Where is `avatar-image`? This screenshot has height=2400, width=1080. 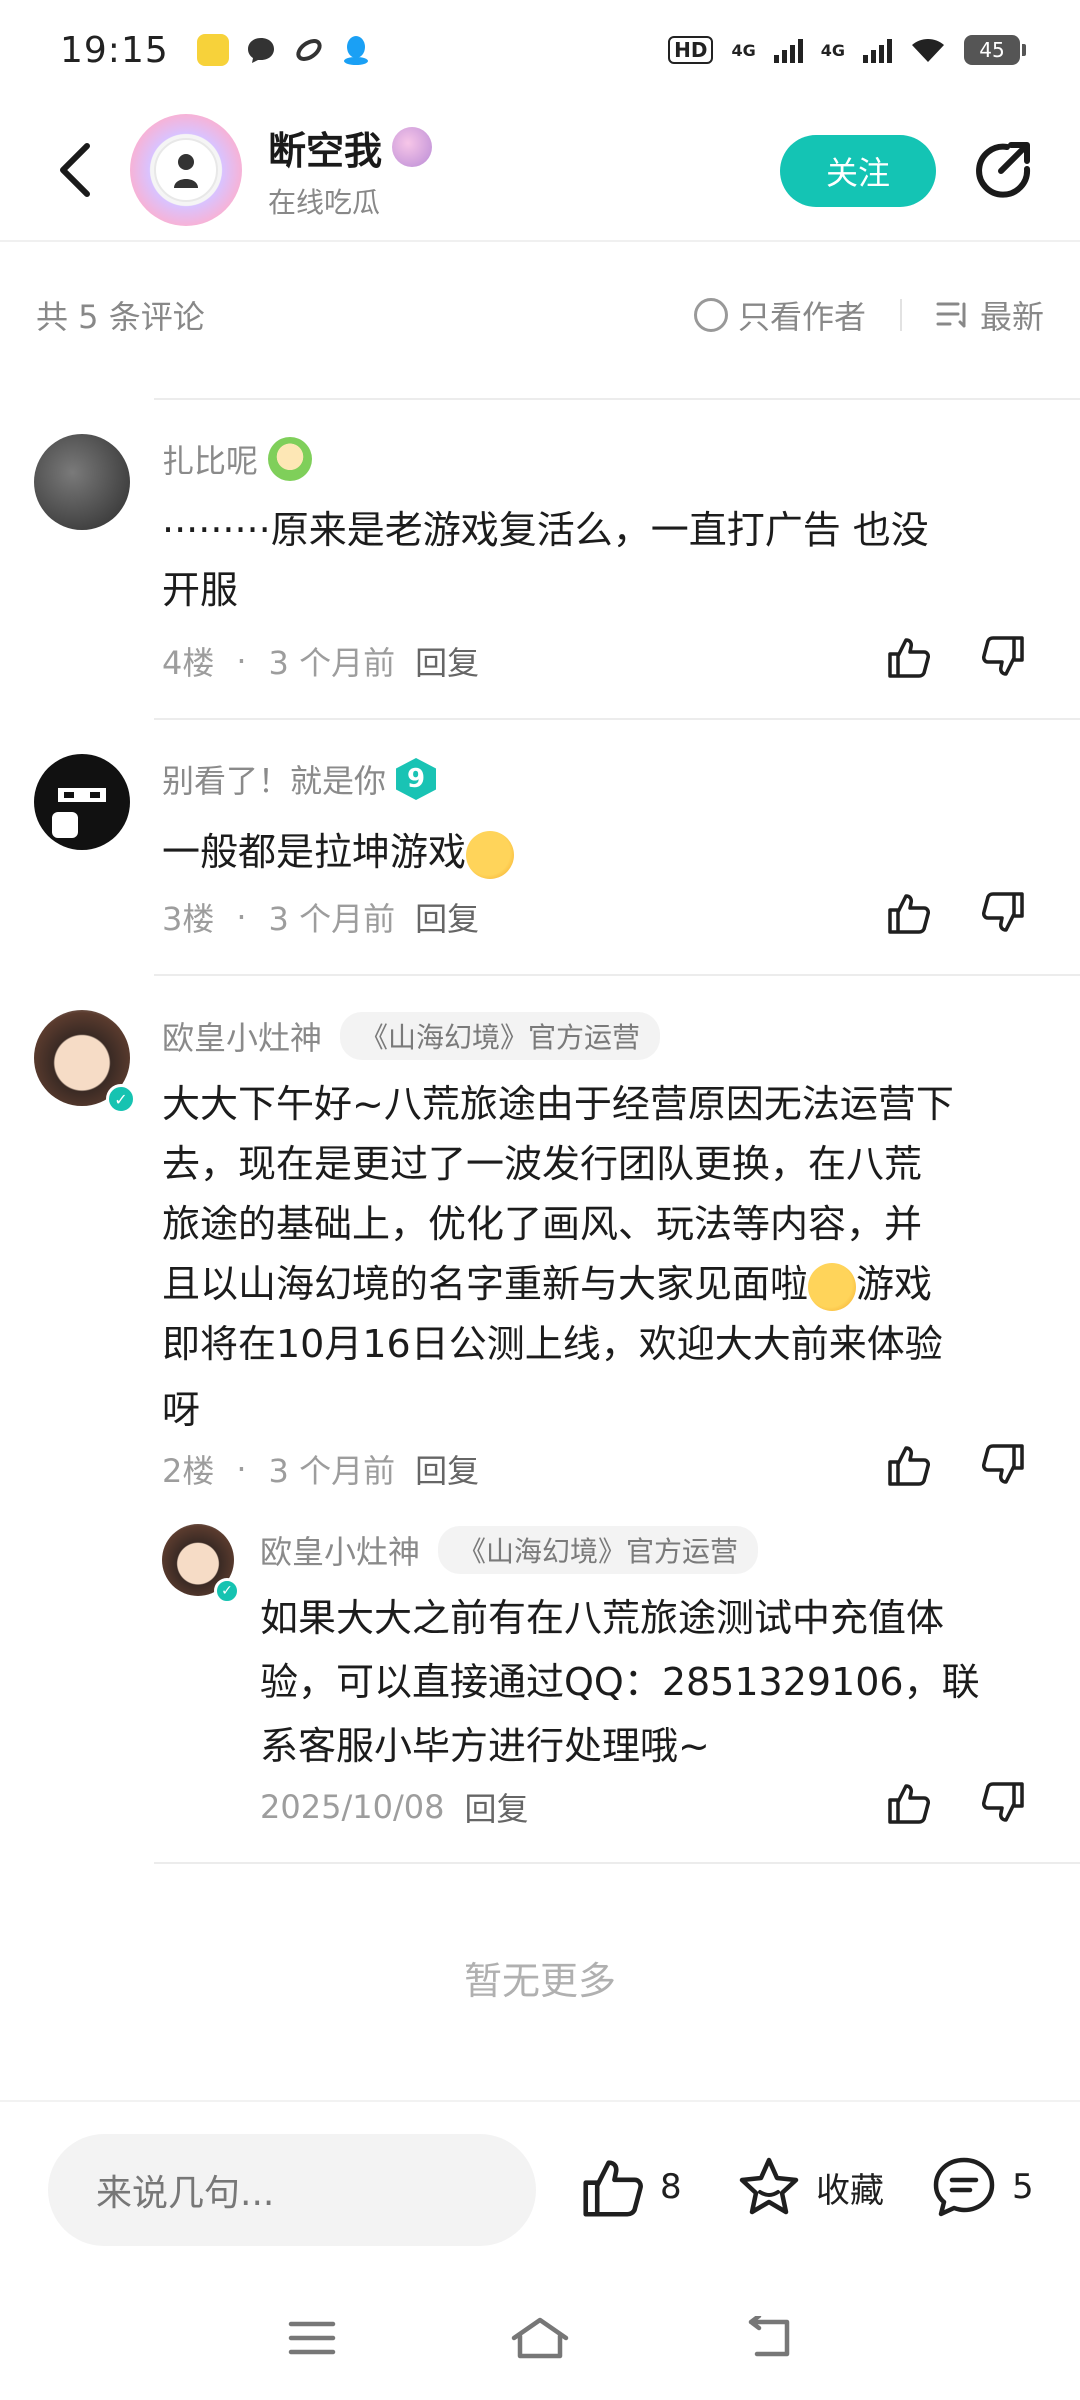 avatar-image is located at coordinates (186, 170).